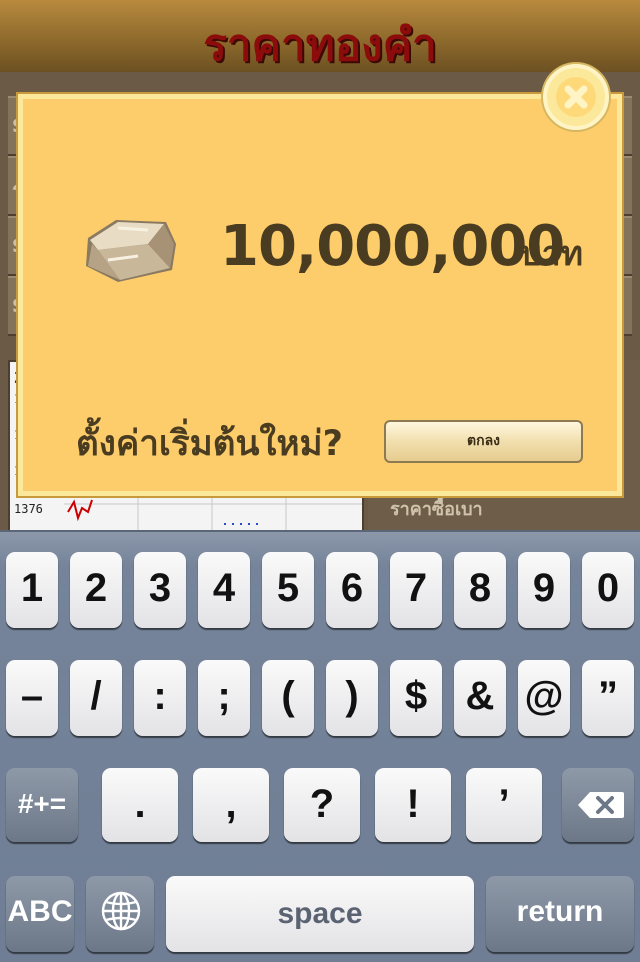  I want to click on key: (, so click(288, 698).